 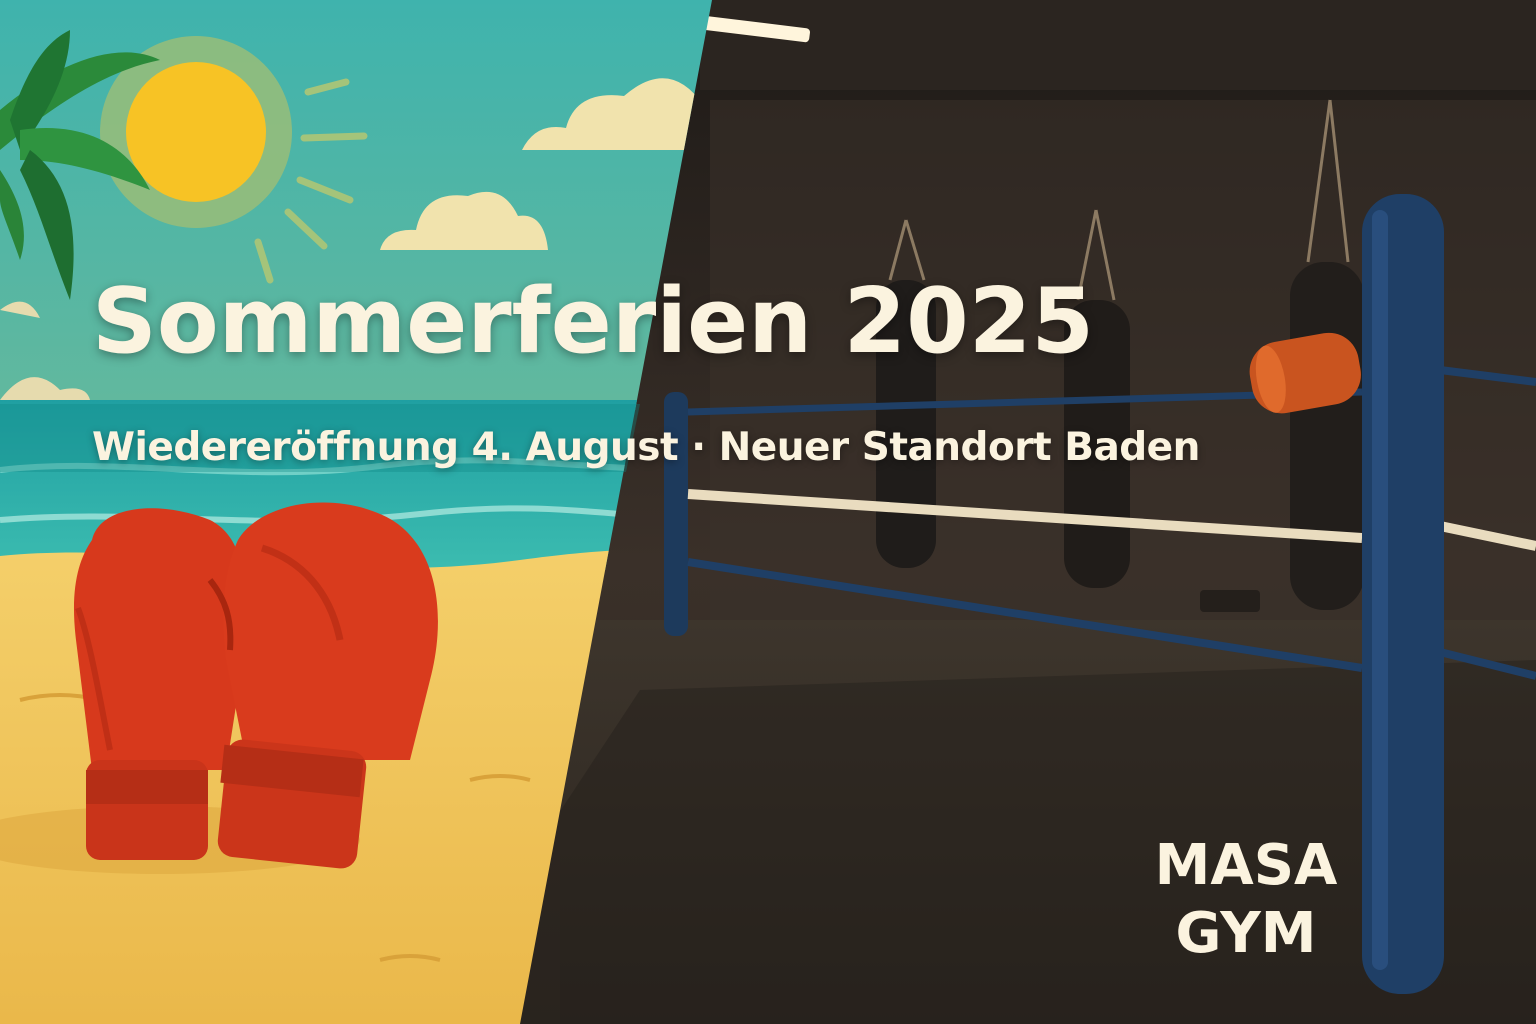 I want to click on brand-line-2: GYM, so click(x=1246, y=933).